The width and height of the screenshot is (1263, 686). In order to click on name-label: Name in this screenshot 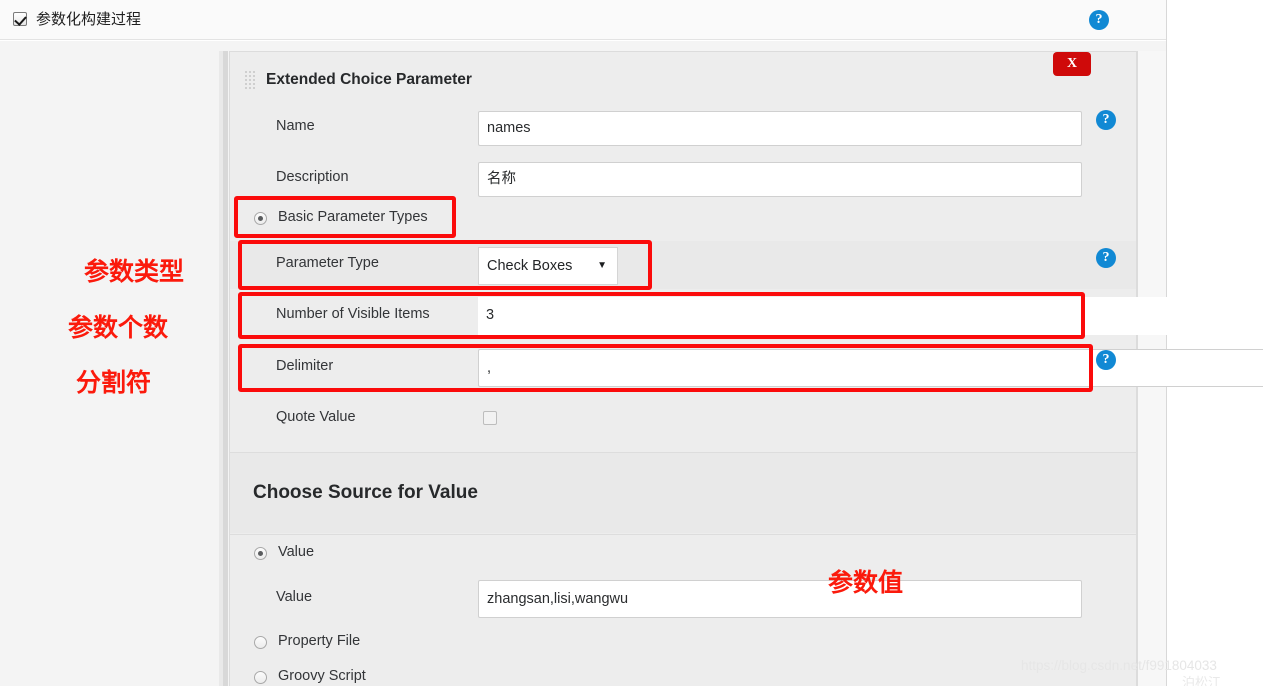, I will do `click(295, 126)`.